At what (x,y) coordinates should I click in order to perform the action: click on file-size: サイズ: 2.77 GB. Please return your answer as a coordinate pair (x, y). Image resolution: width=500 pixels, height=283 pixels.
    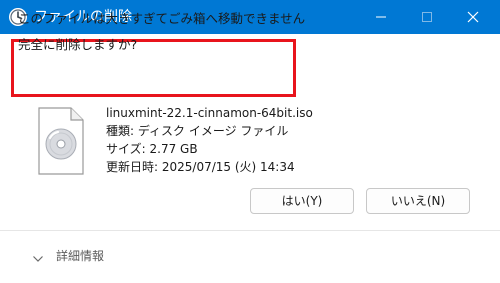
    Looking at the image, I should click on (152, 149).